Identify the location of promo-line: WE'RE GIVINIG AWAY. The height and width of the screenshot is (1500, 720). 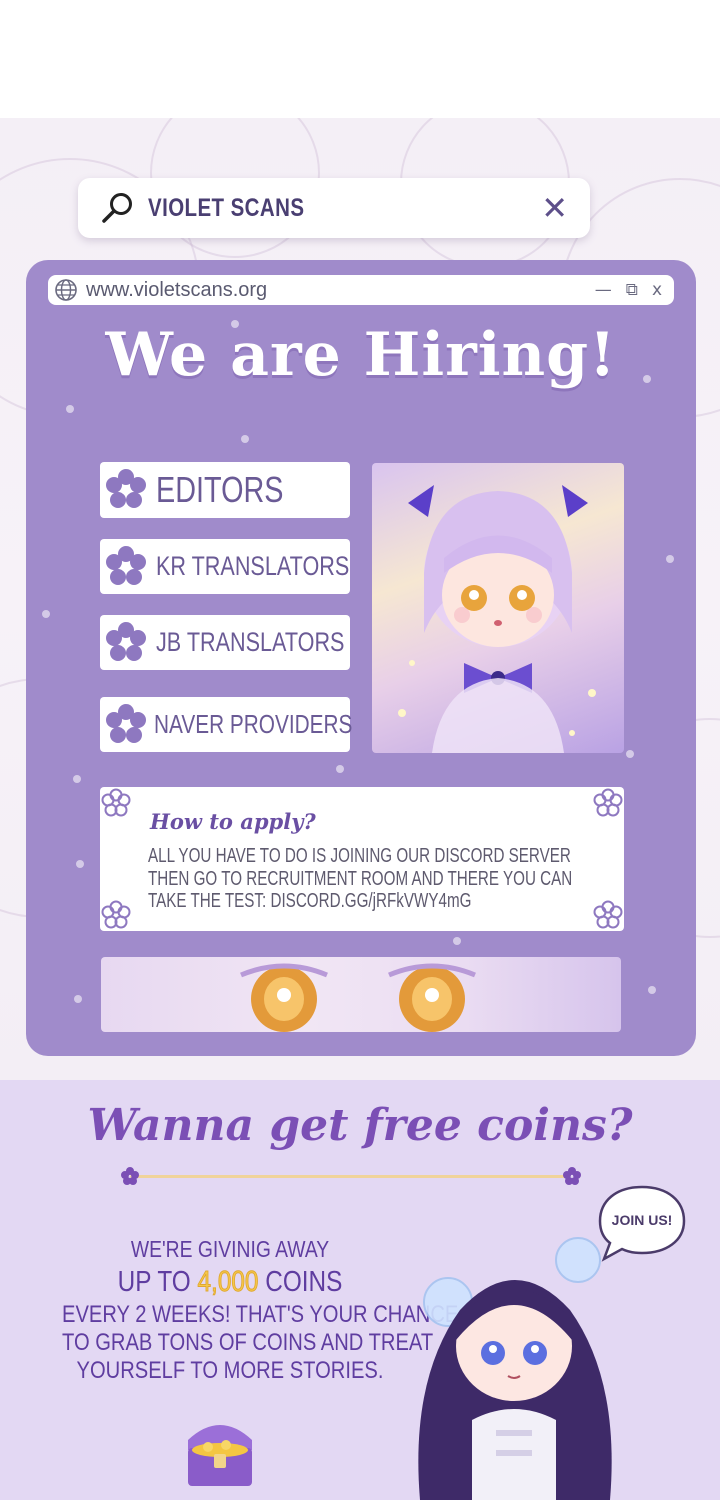
(230, 1249).